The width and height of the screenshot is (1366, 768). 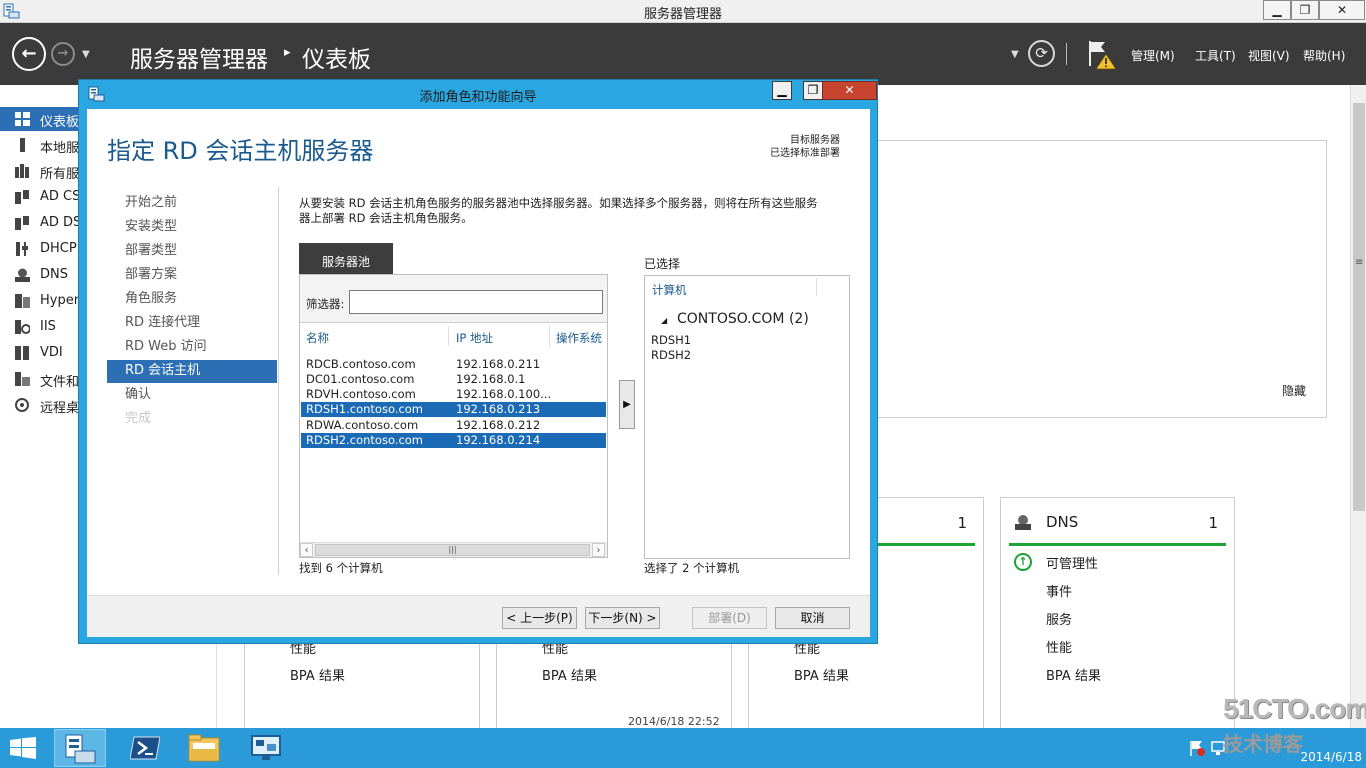 What do you see at coordinates (1269, 55) in the screenshot?
I see `menu-view: 视图(V)` at bounding box center [1269, 55].